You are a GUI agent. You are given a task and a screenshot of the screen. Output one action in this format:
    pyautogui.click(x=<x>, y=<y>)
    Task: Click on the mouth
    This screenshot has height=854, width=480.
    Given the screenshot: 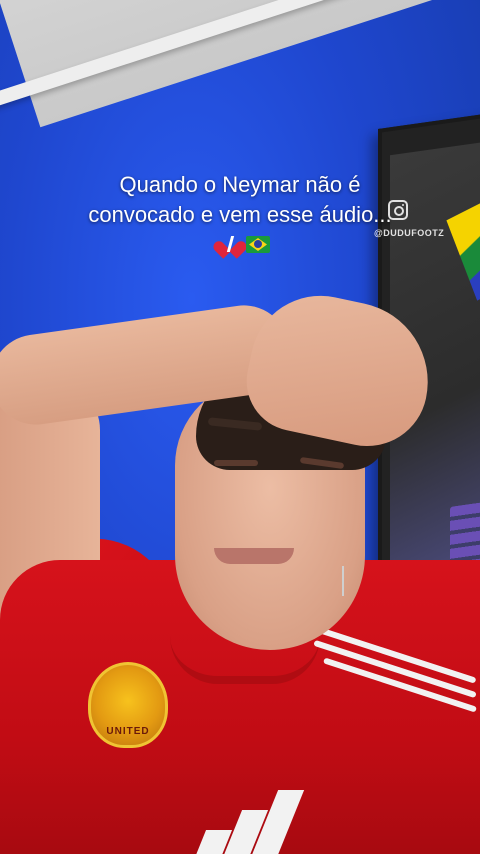 What is the action you would take?
    pyautogui.click(x=254, y=556)
    